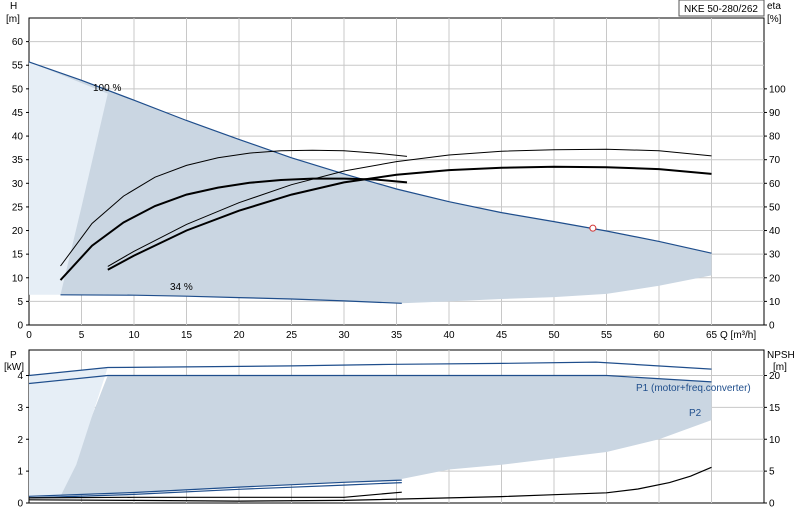 The width and height of the screenshot is (800, 520). Describe the element at coordinates (18, 184) in the screenshot. I see `y-left-tick-label: 30` at that location.